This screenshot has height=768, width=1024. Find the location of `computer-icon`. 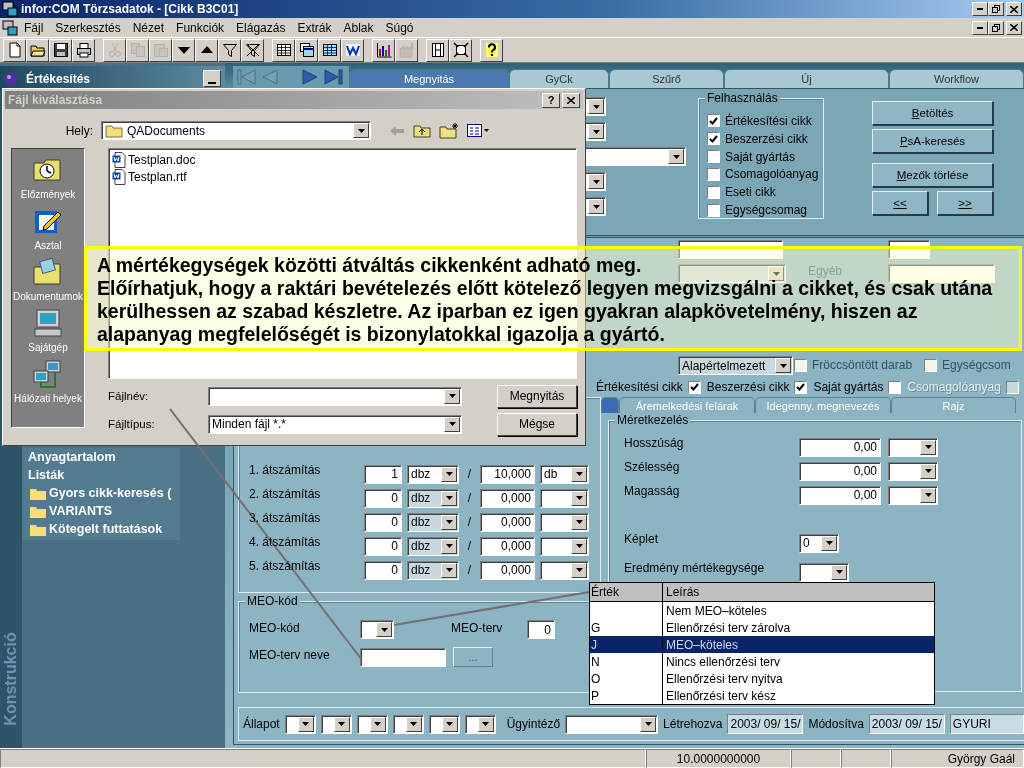

computer-icon is located at coordinates (48, 324).